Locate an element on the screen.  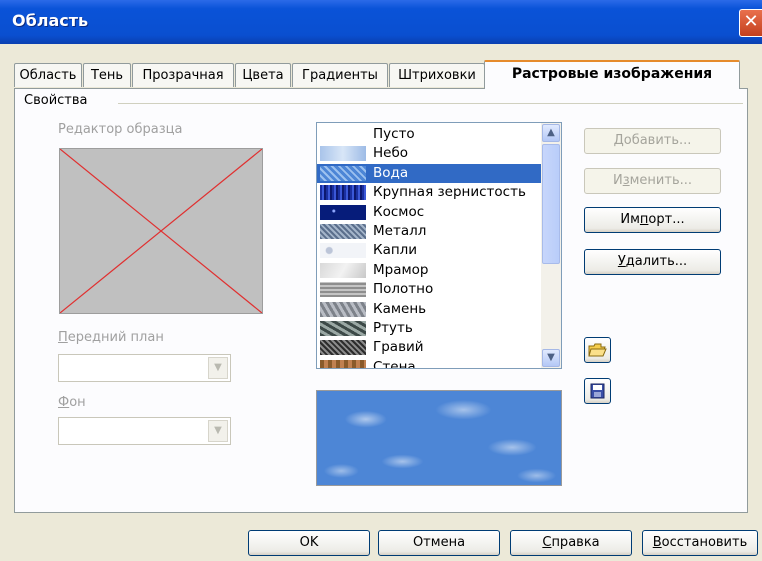
tab-transparency: Прозрачная is located at coordinates (183, 75).